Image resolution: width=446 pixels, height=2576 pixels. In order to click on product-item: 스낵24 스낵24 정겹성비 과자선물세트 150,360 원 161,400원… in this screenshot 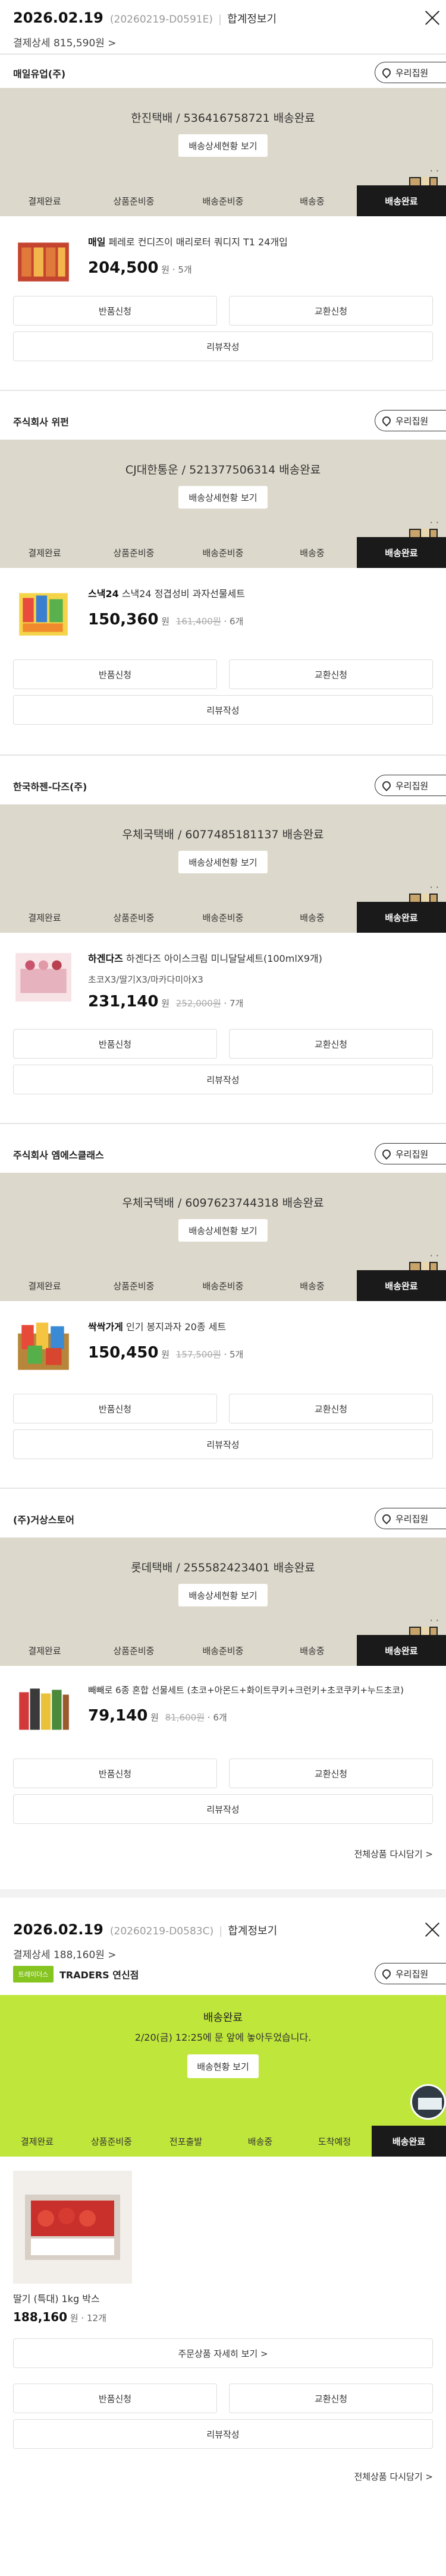, I will do `click(223, 609)`.